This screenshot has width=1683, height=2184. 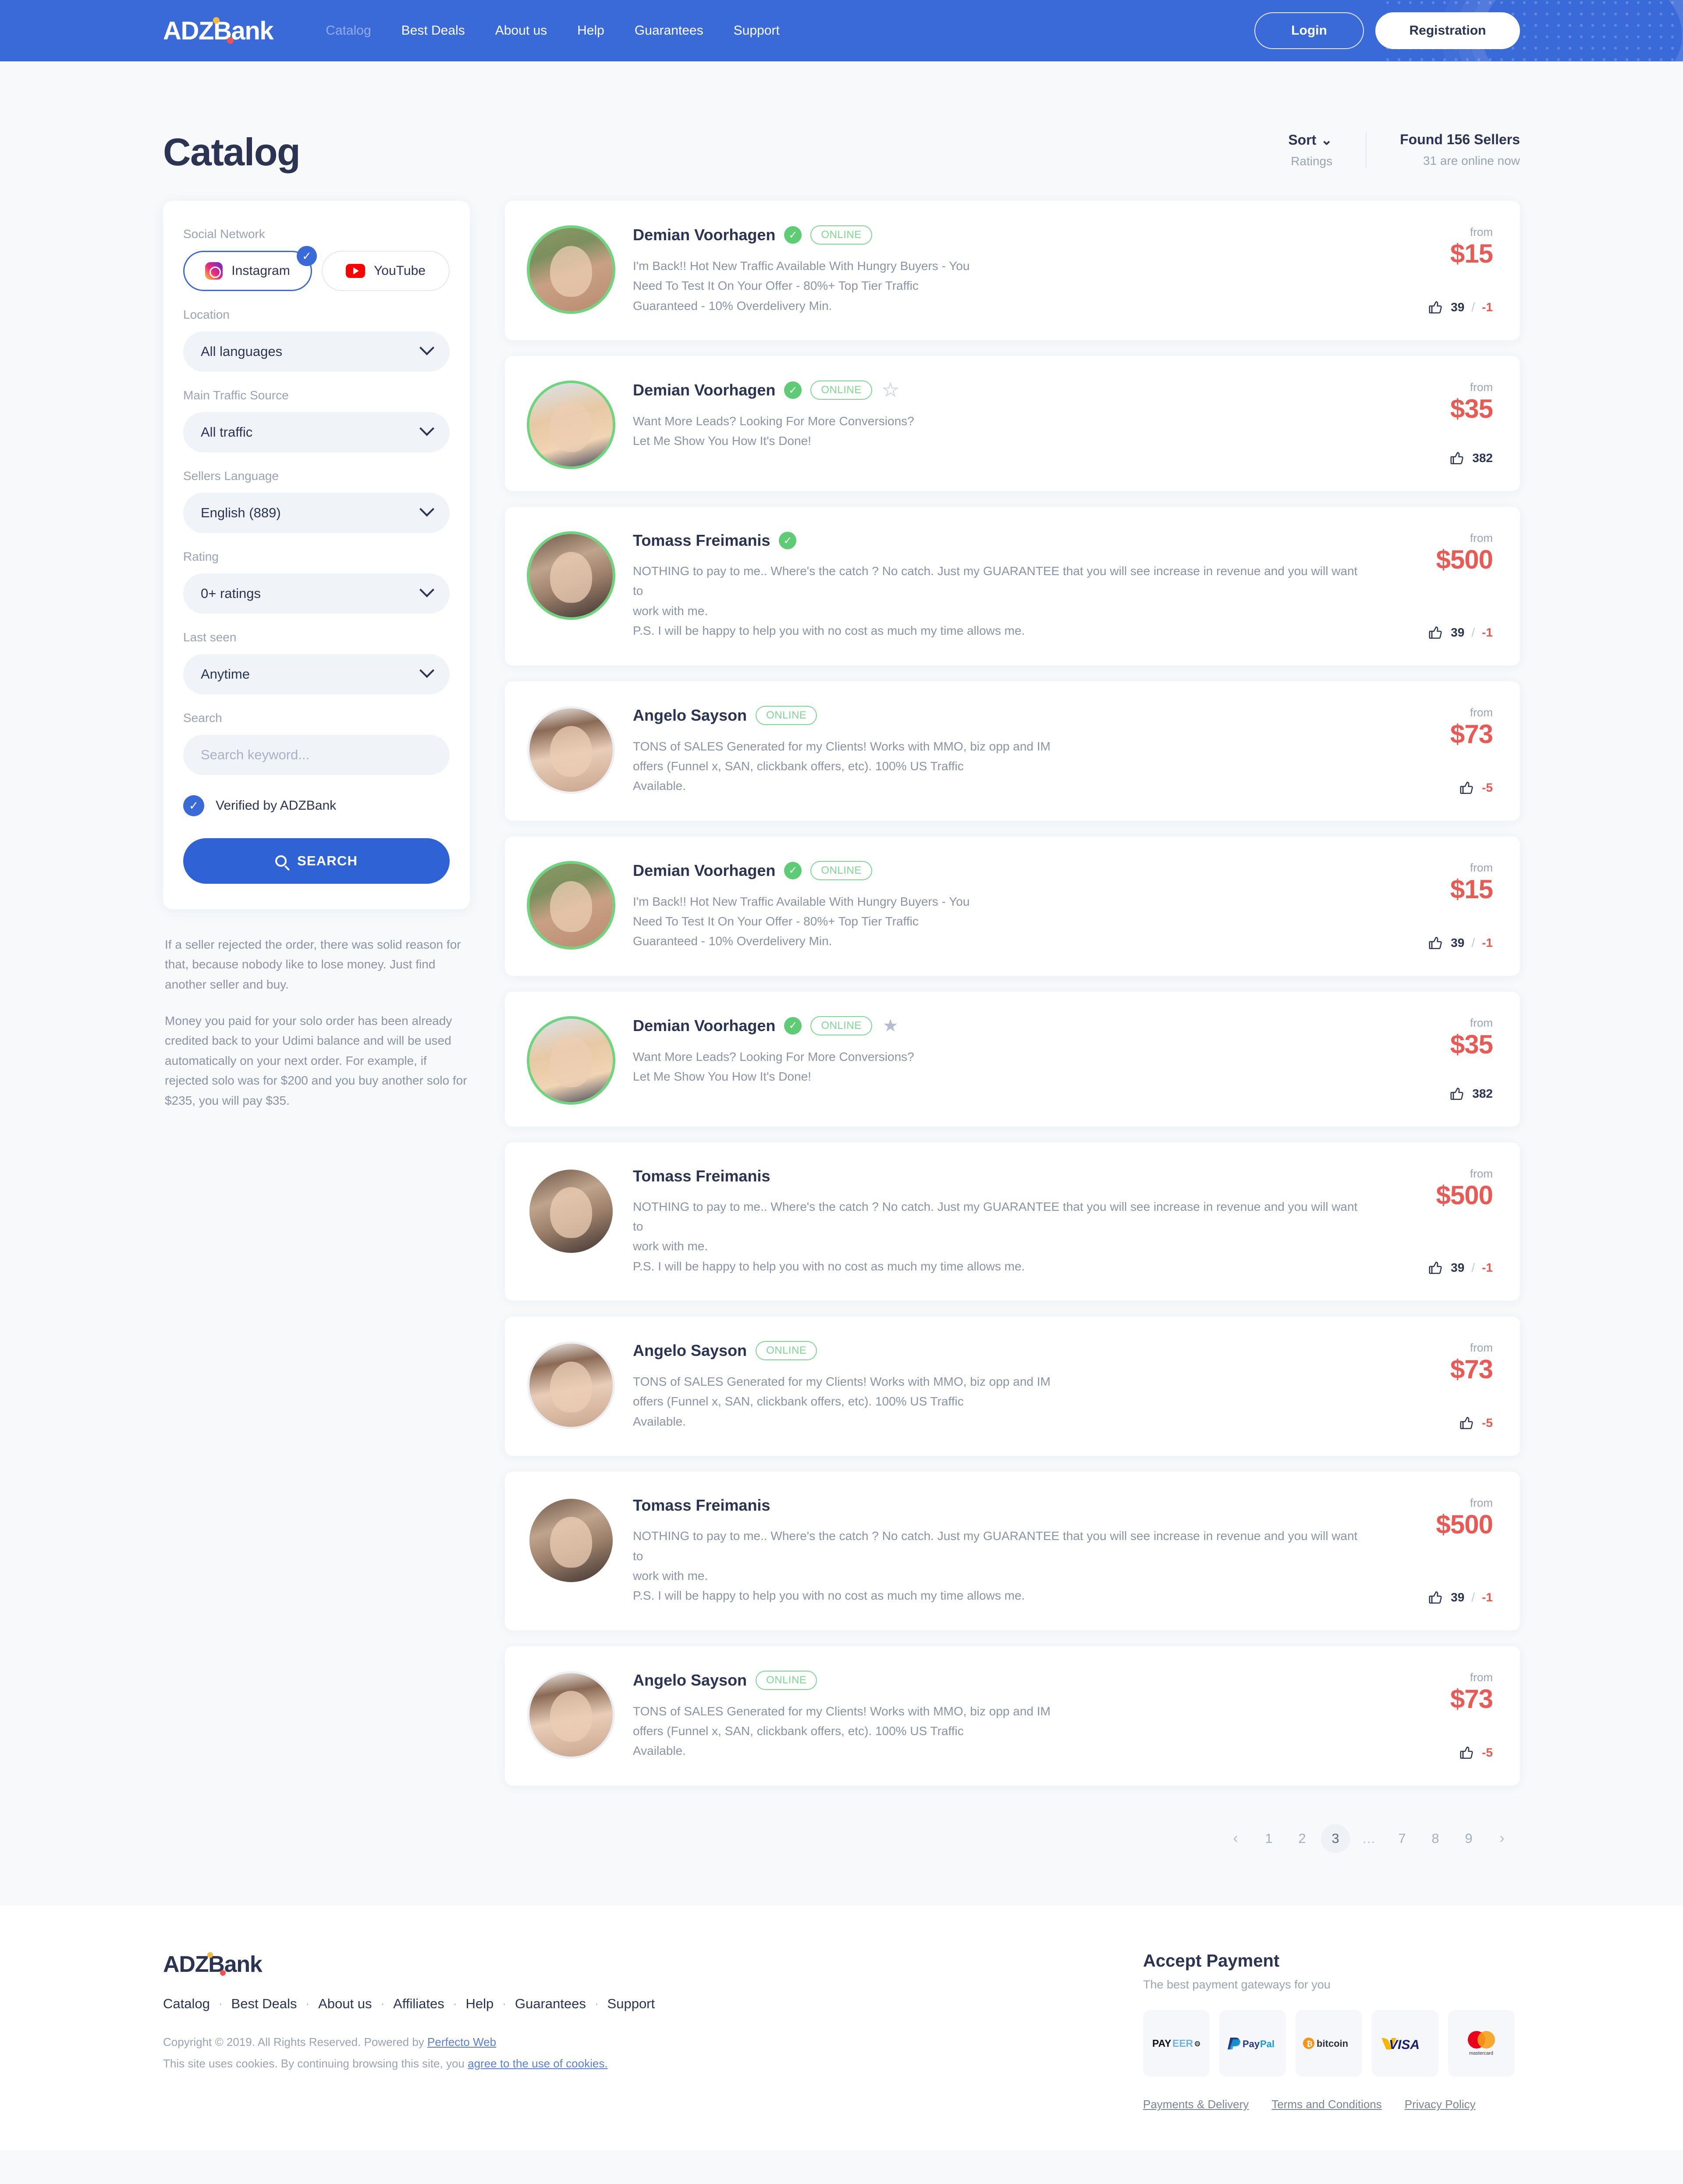 What do you see at coordinates (316, 861) in the screenshot?
I see `search-button: SEARCH` at bounding box center [316, 861].